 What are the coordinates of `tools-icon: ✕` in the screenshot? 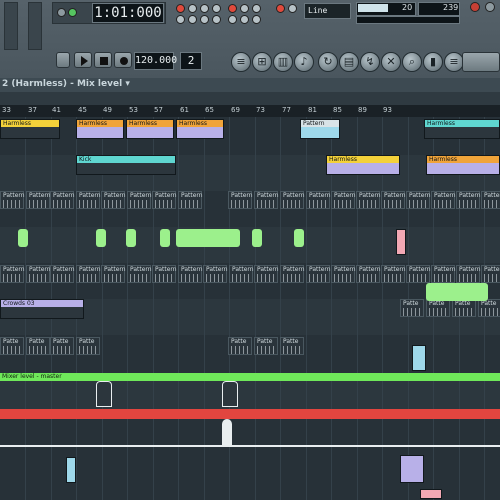 It's located at (391, 62).